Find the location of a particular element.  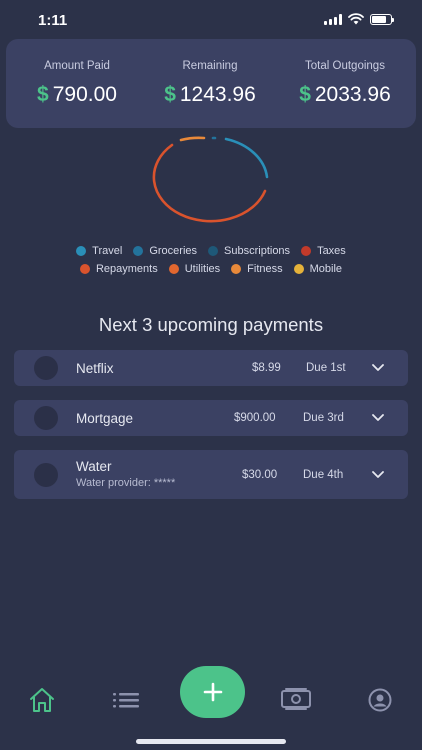

legend-item-travel: Travel is located at coordinates (99, 251).